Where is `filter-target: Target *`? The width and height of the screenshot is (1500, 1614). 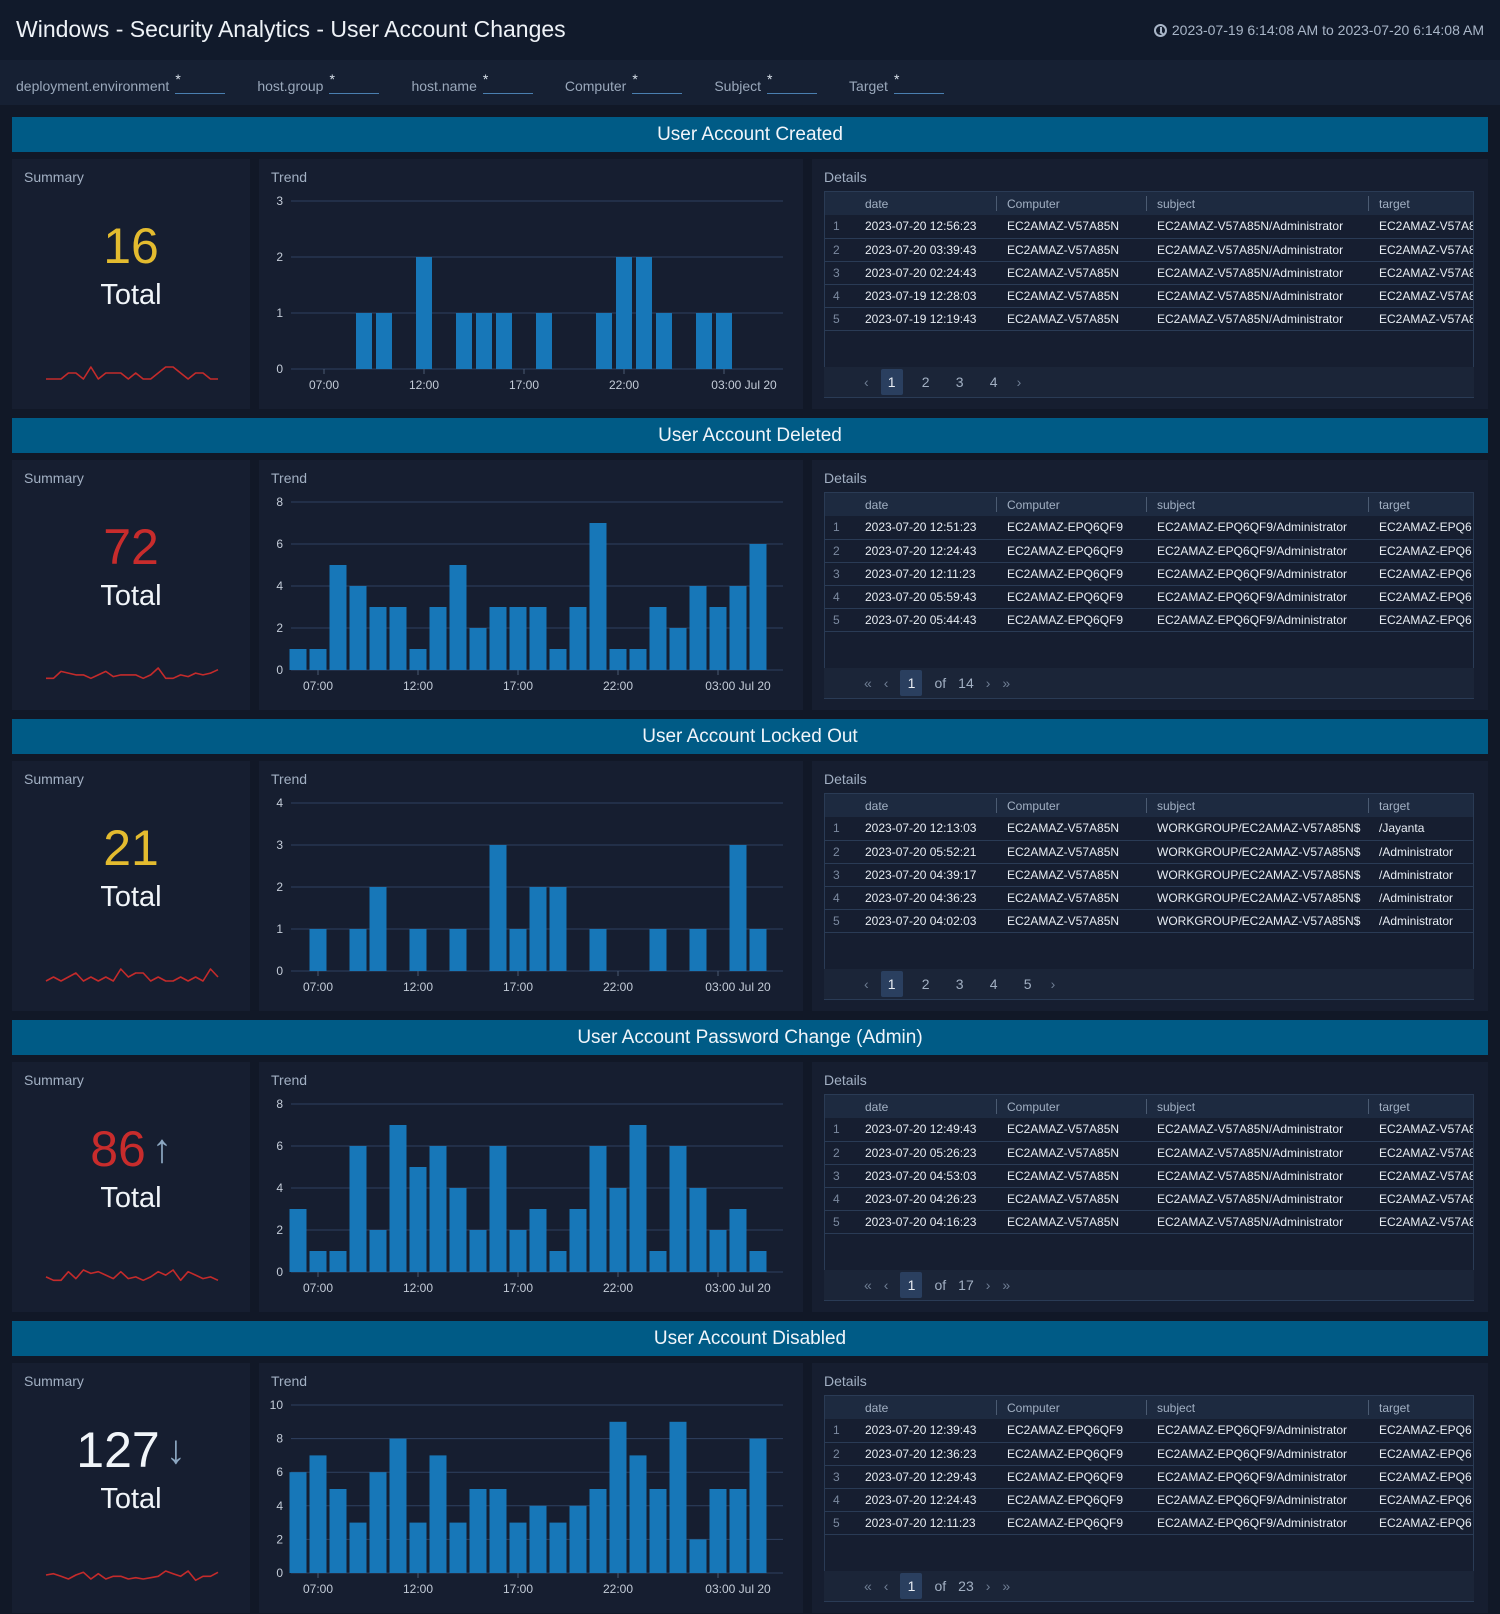 filter-target: Target * is located at coordinates (896, 82).